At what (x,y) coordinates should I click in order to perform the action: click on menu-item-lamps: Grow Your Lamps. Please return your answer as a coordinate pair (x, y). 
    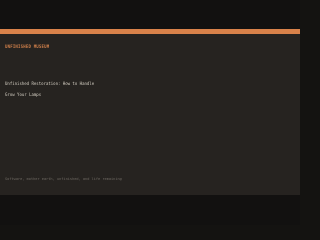
    Looking at the image, I should click on (23, 94).